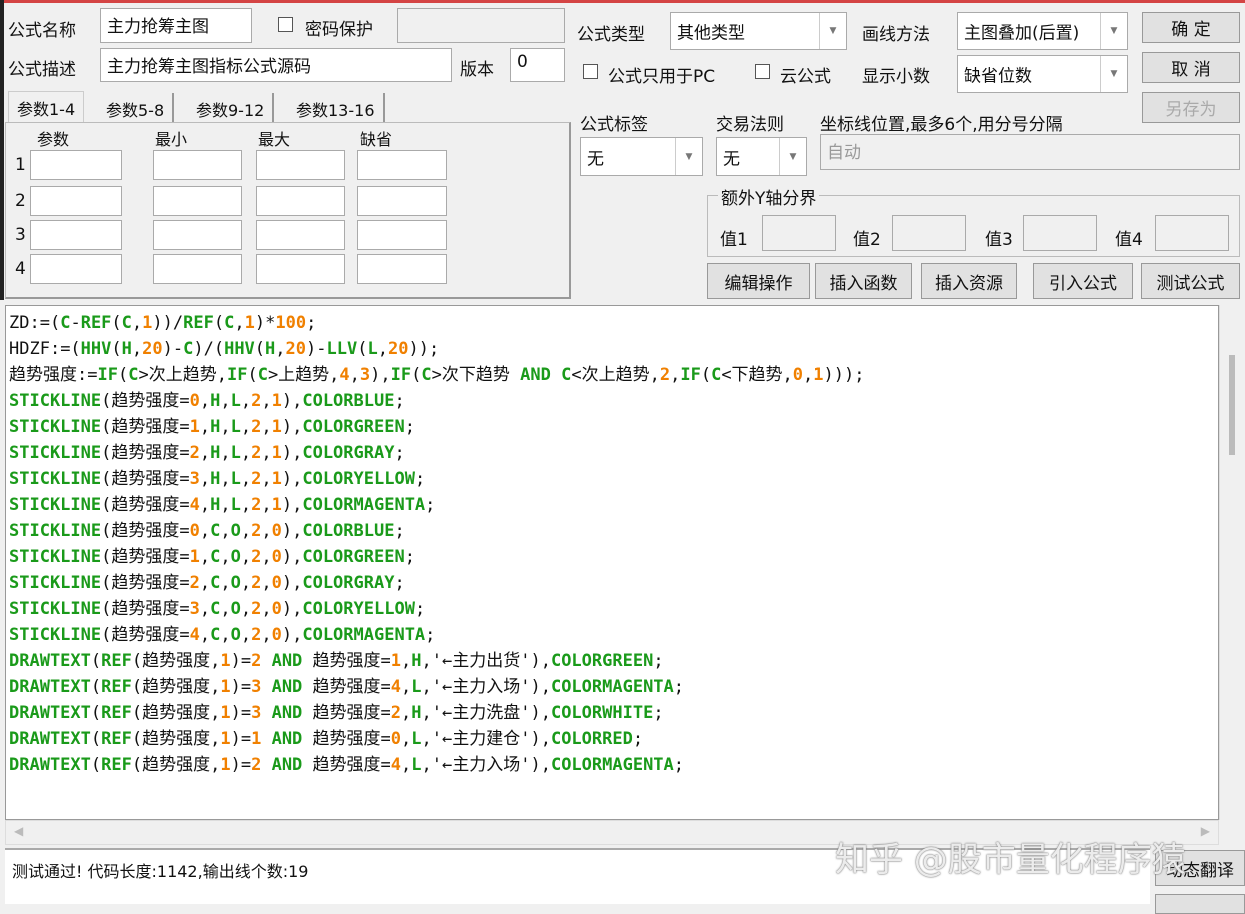 The width and height of the screenshot is (1245, 914). Describe the element at coordinates (761, 156) in the screenshot. I see `rule-select: 无 ▼` at that location.